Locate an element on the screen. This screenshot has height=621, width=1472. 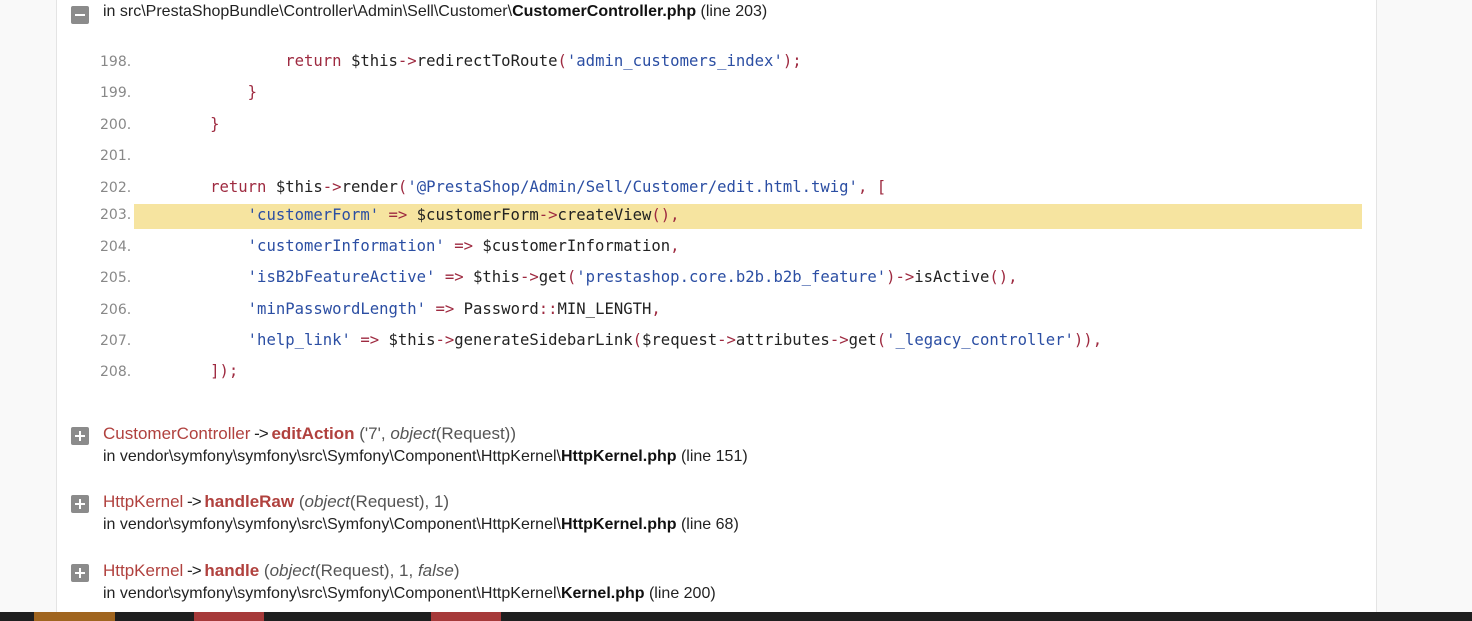
trace-class: CustomerController is located at coordinates (177, 433).